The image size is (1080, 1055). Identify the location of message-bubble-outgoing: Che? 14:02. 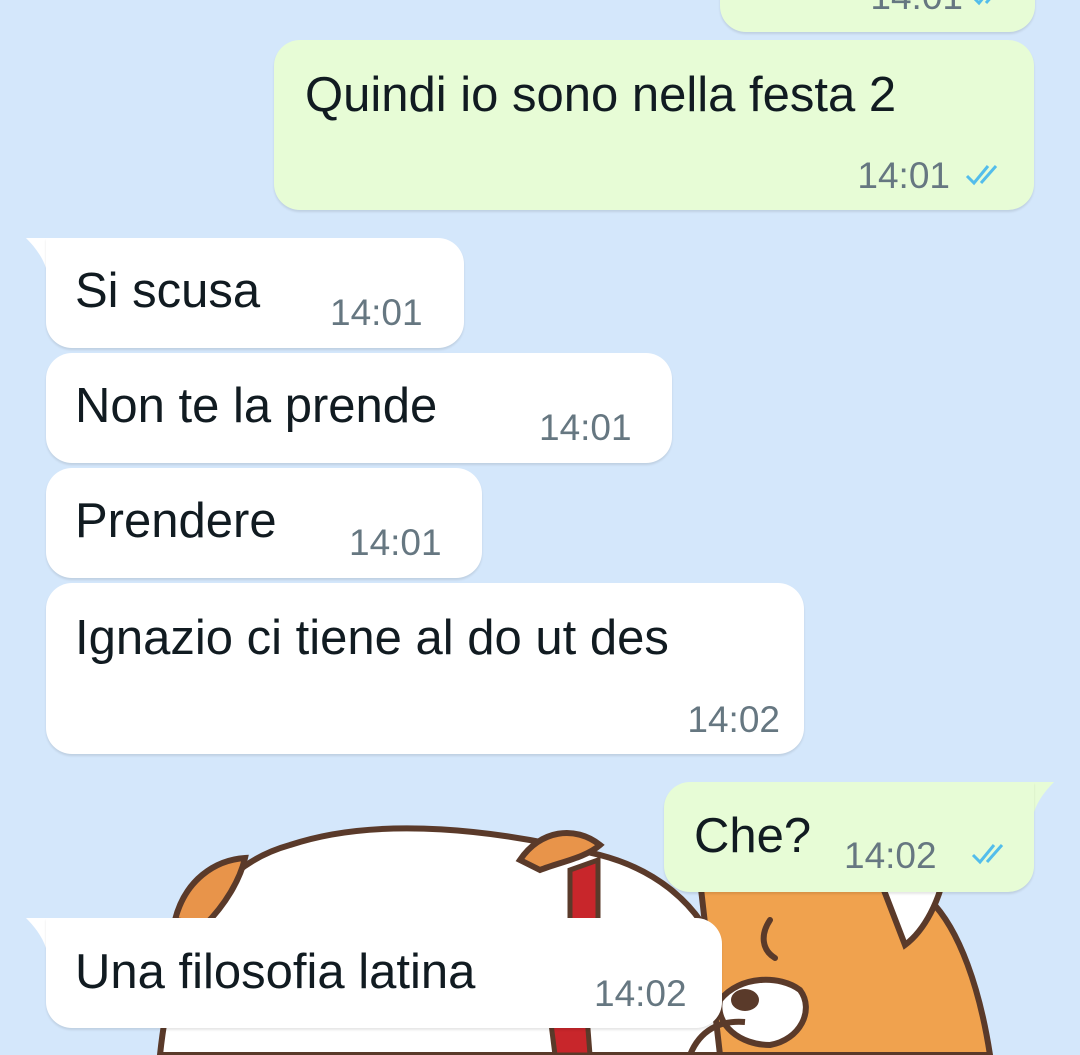
(849, 837).